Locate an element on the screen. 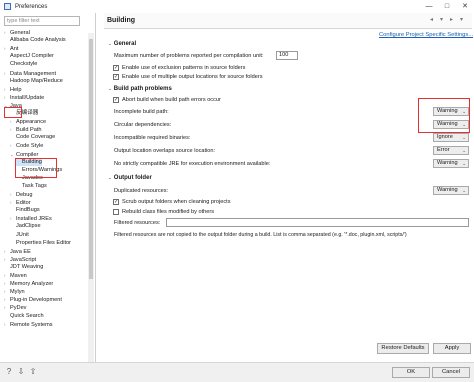 The image size is (474, 382). sidebar-item: AspectJ Compiler is located at coordinates (29, 56).